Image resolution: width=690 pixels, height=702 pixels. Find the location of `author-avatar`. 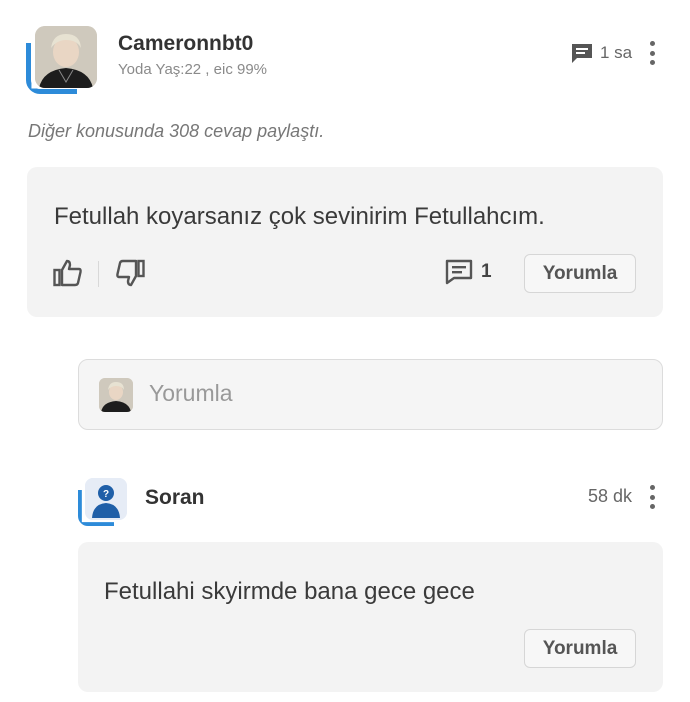

author-avatar is located at coordinates (62, 62).